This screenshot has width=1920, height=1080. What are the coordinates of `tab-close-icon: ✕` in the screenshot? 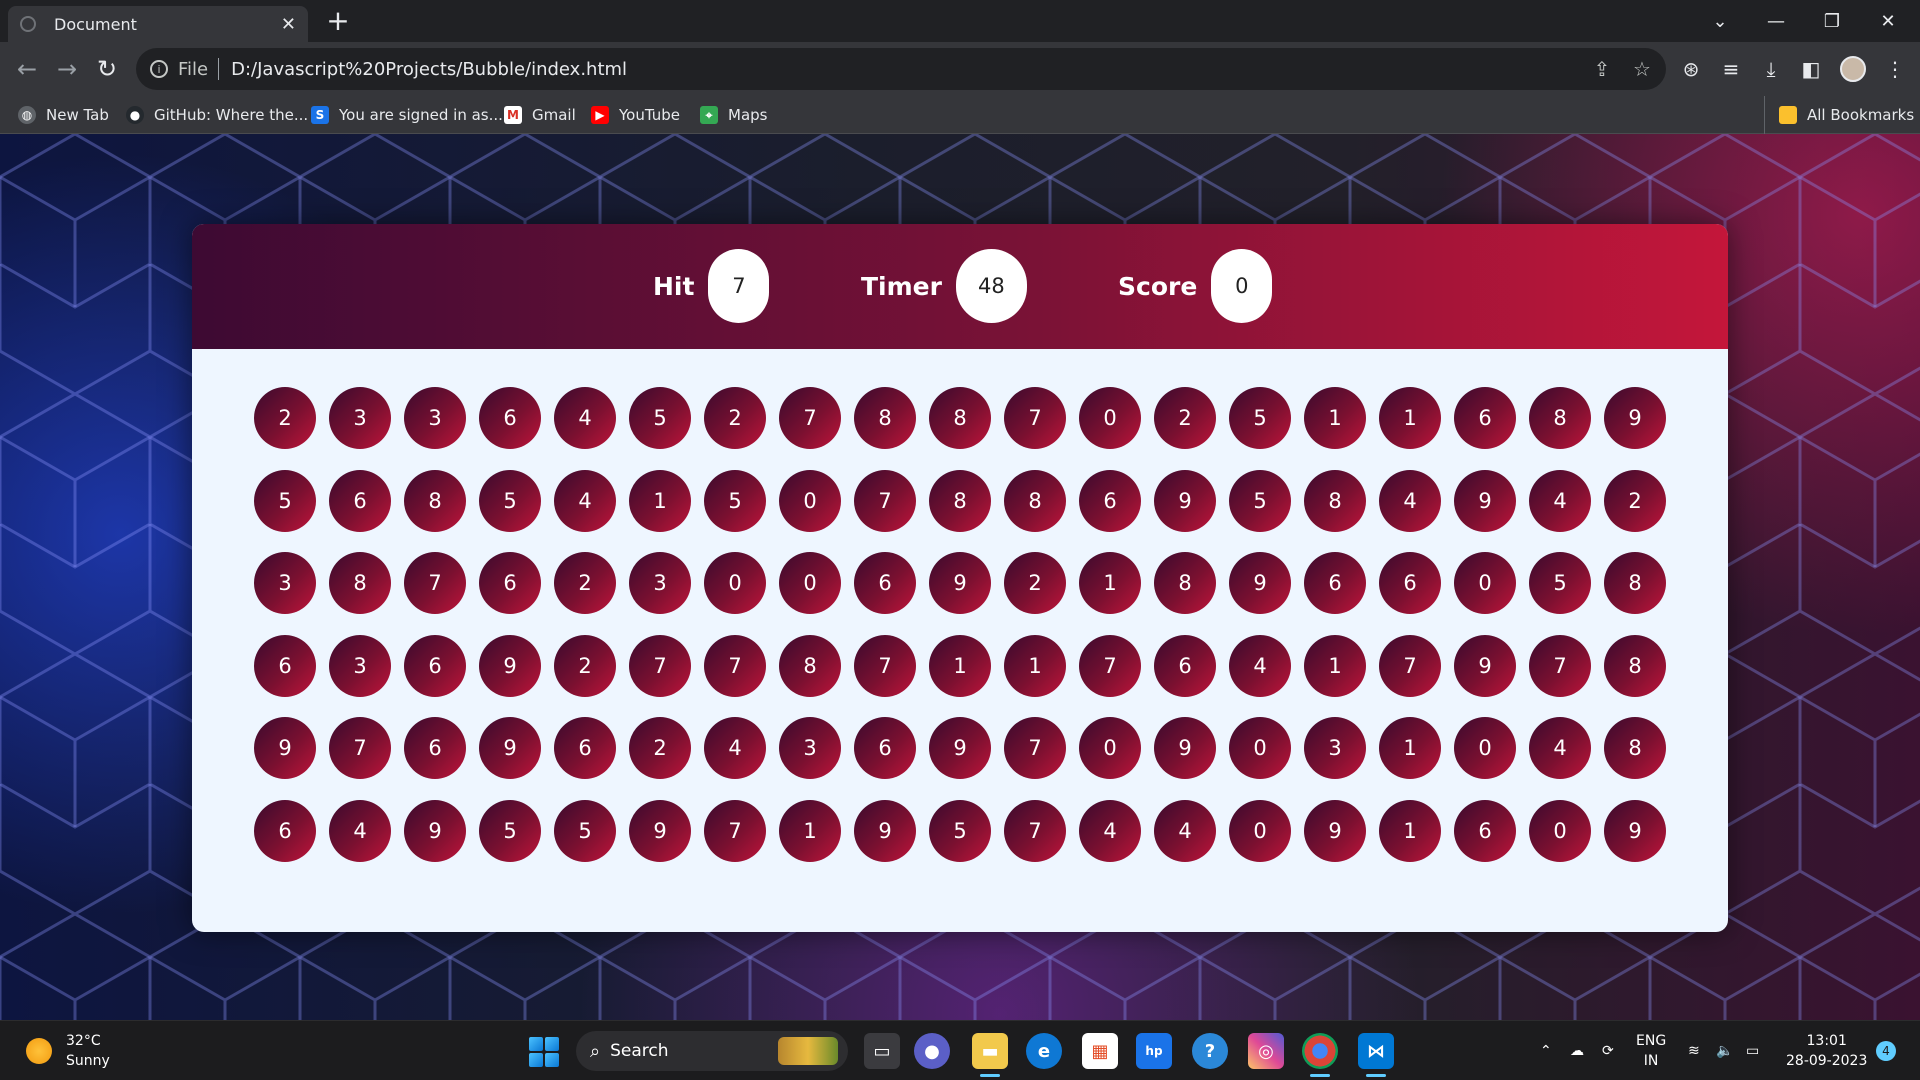 It's located at (288, 24).